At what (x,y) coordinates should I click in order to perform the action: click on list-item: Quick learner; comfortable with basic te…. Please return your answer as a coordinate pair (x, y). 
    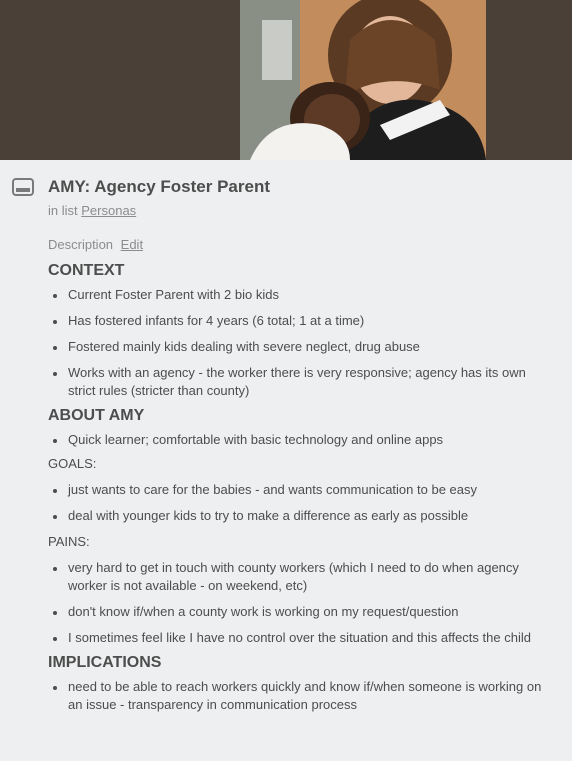
    Looking at the image, I should click on (298, 440).